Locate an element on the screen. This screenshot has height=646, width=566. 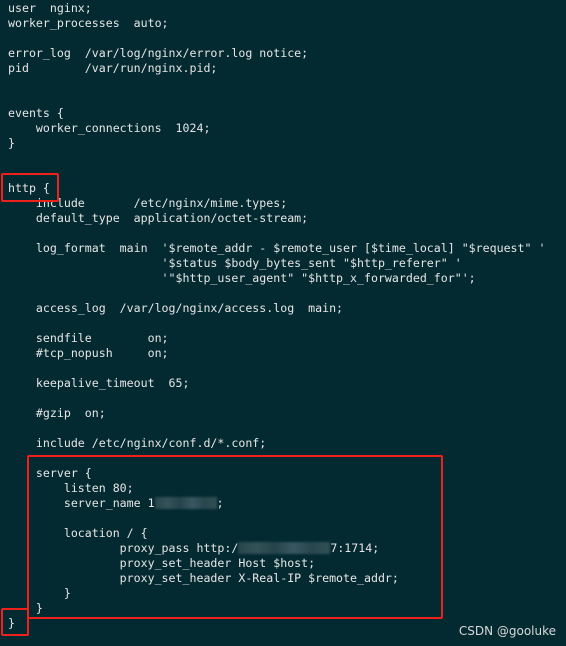
config-line: worker_connections 1024; is located at coordinates (109, 128).